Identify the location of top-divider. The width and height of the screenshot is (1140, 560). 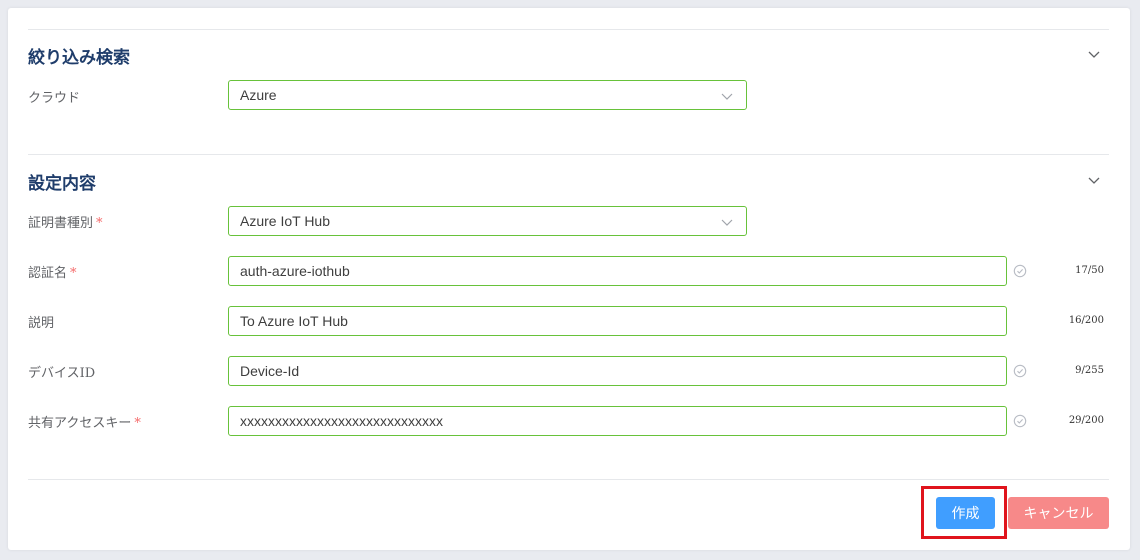
(568, 29).